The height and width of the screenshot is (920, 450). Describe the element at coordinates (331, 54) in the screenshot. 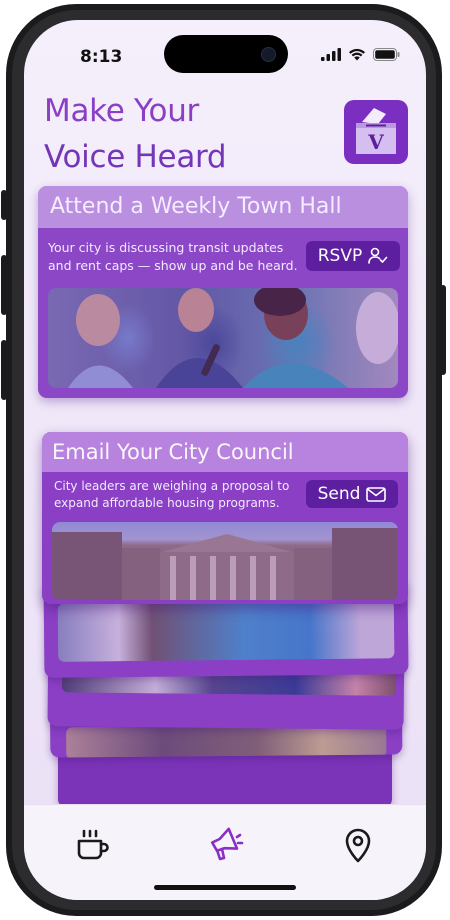

I see `signal-icon` at that location.